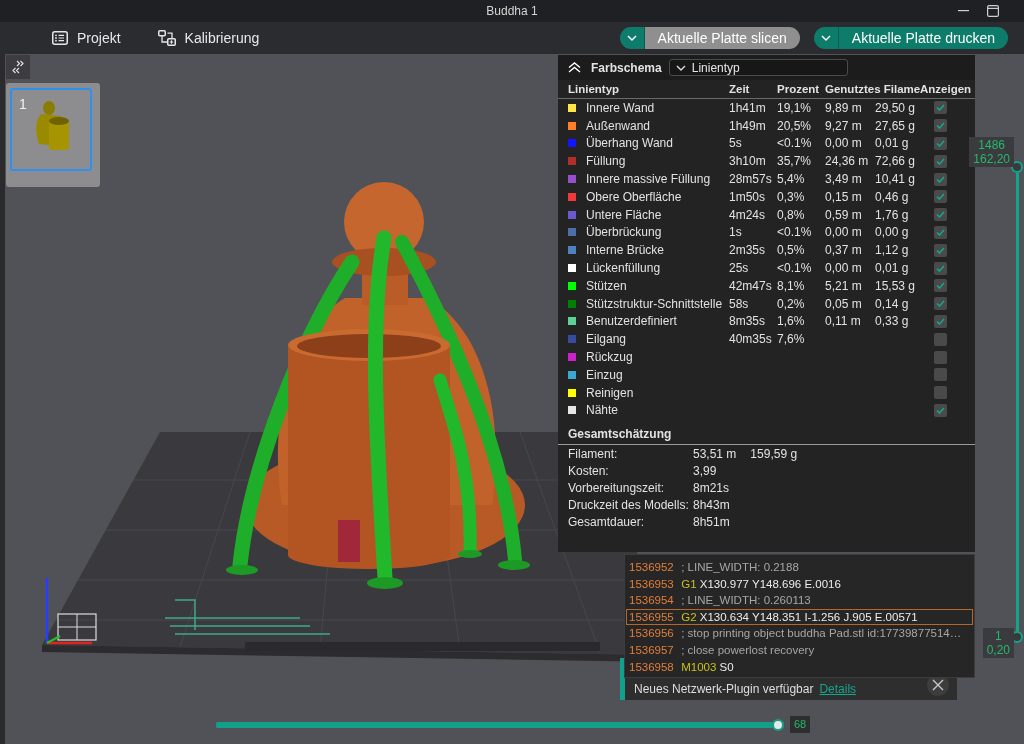 The image size is (1024, 744). Describe the element at coordinates (838, 689) in the screenshot. I see `details-link: Details` at that location.